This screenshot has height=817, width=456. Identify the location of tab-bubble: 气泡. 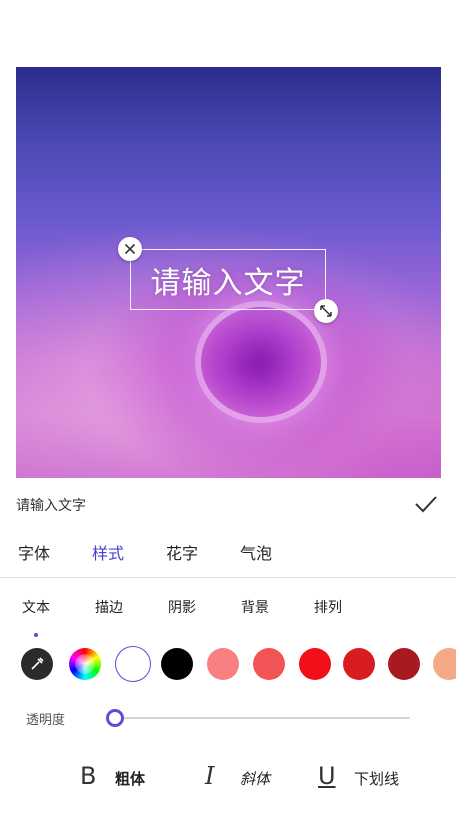
(256, 552).